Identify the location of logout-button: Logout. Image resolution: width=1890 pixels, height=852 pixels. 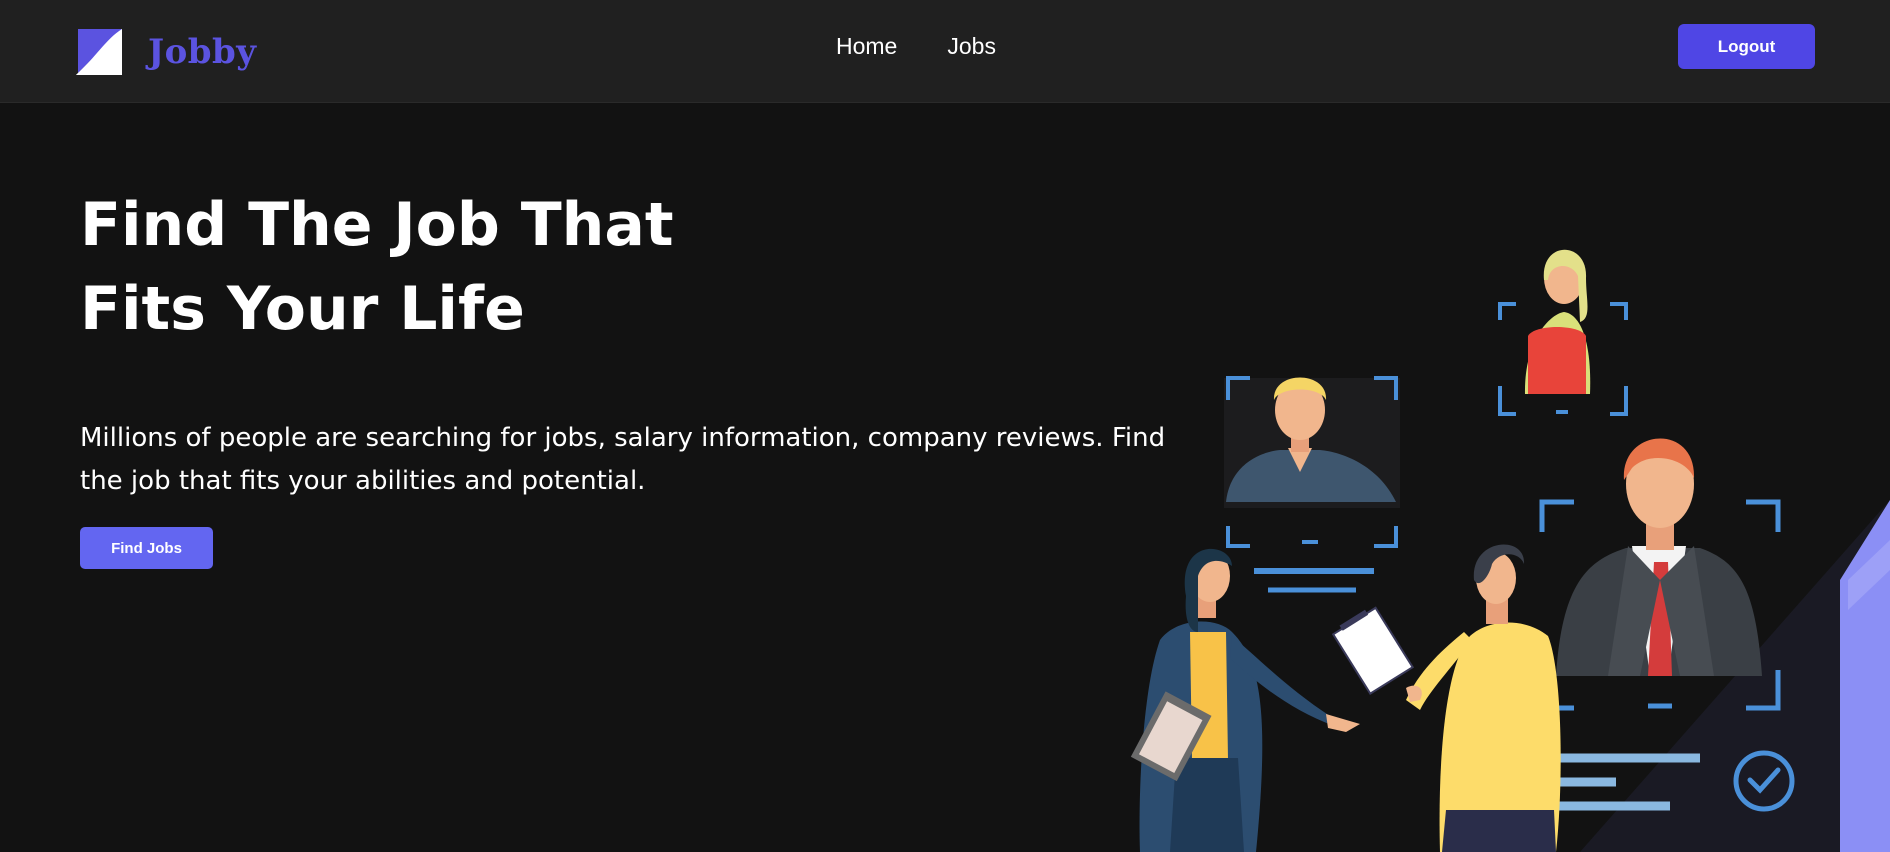
(1746, 46).